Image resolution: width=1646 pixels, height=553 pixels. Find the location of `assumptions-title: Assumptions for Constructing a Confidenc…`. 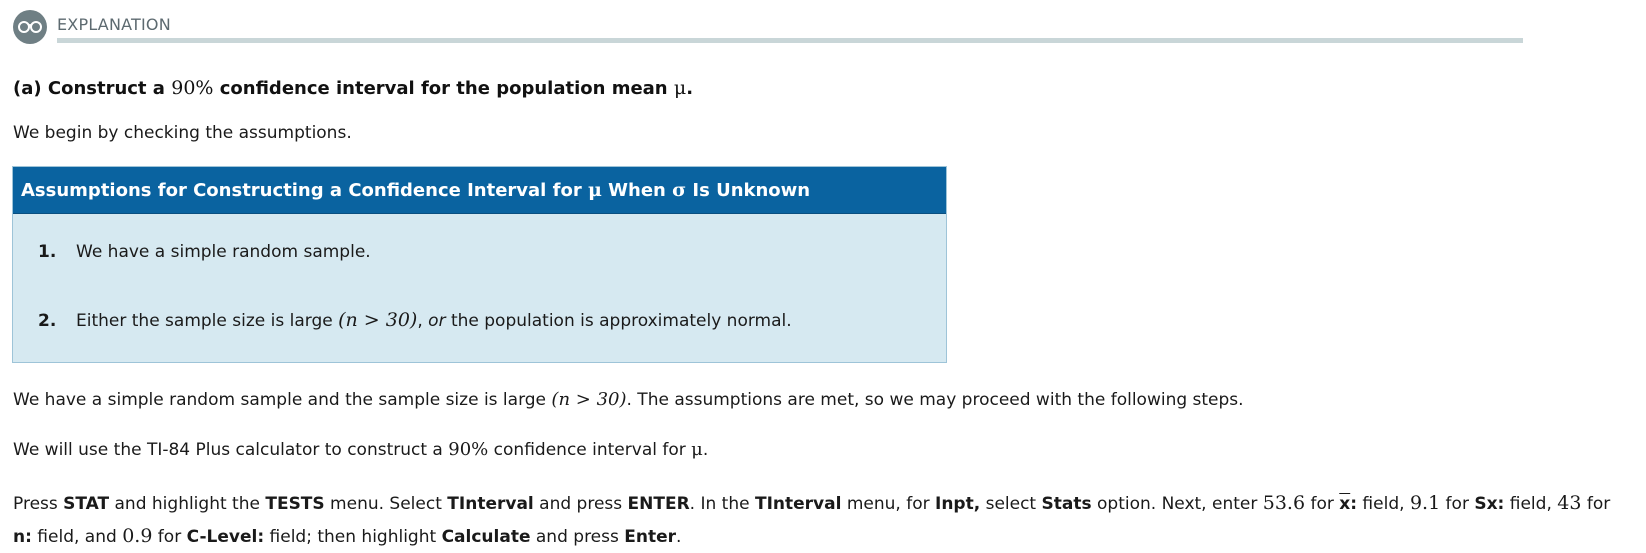

assumptions-title: Assumptions for Constructing a Confidenc… is located at coordinates (479, 190).